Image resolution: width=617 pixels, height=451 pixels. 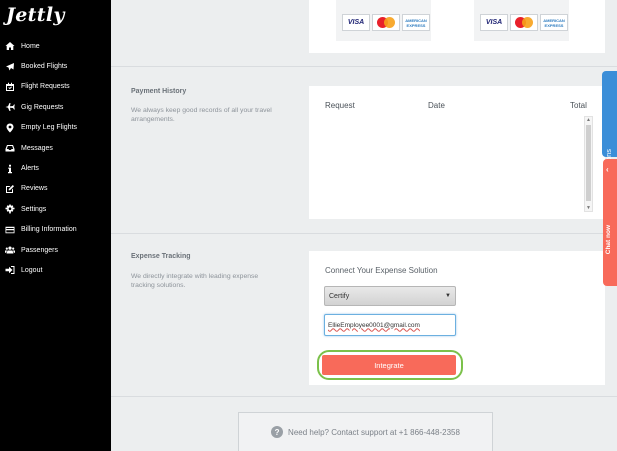 What do you see at coordinates (9, 209) in the screenshot?
I see `gear-icon` at bounding box center [9, 209].